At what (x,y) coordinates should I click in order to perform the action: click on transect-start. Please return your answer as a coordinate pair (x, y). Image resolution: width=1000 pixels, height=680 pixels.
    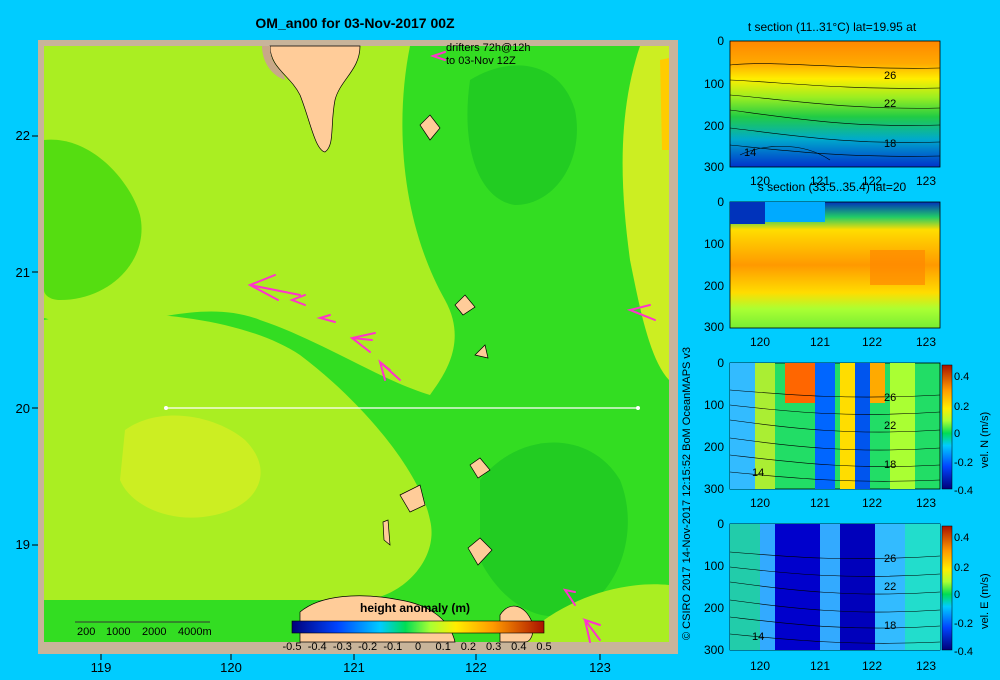
    Looking at the image, I should click on (166, 408).